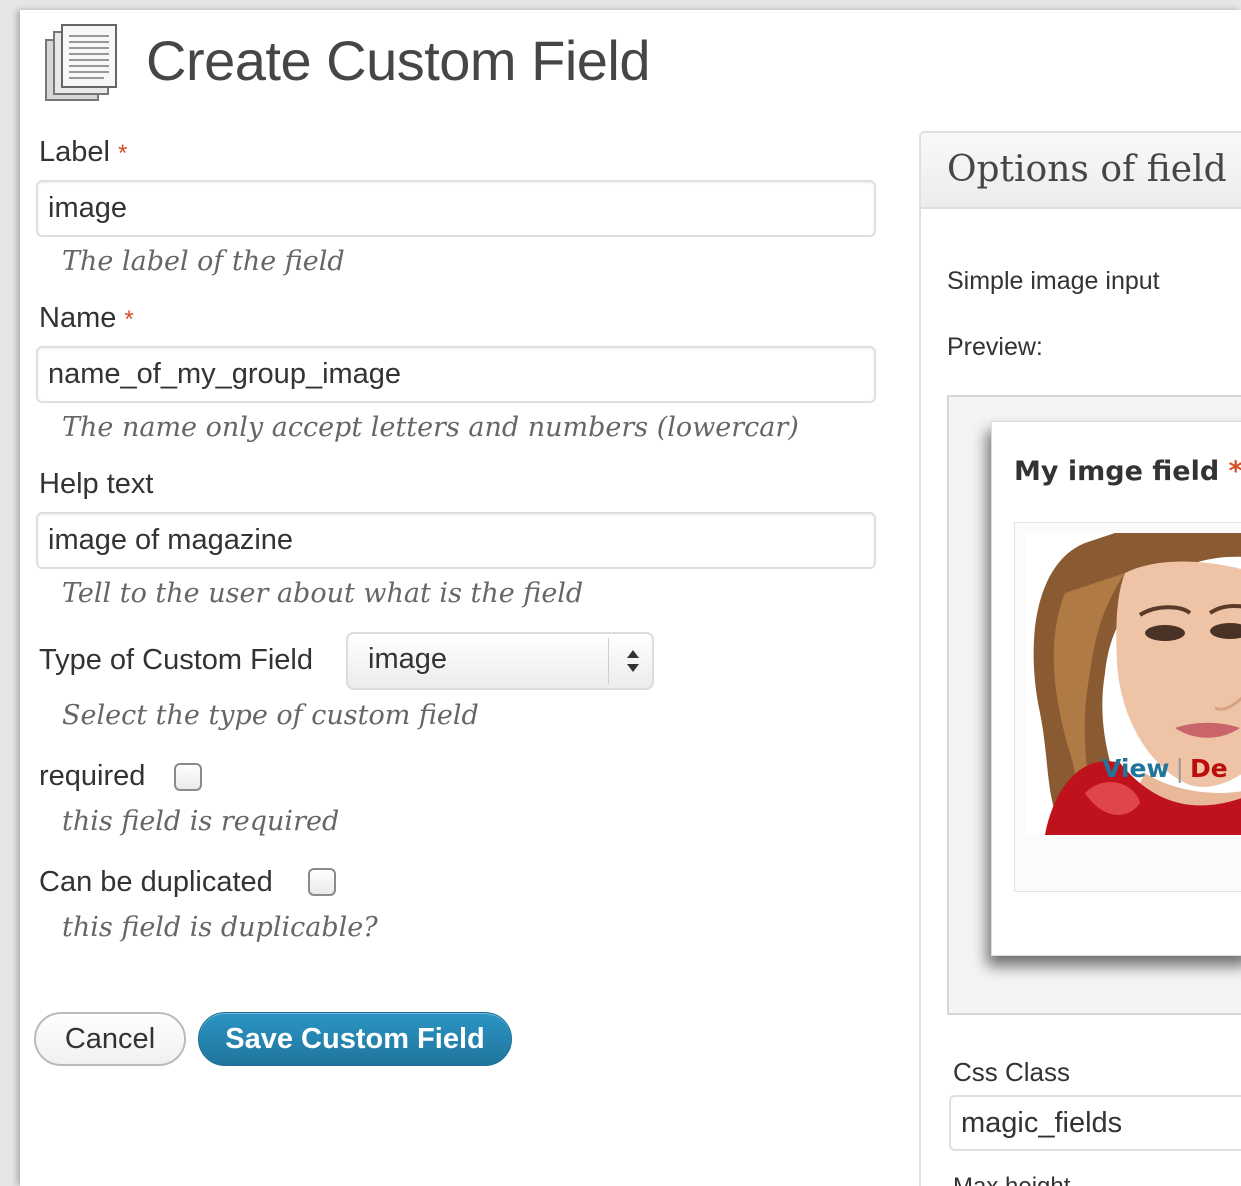  What do you see at coordinates (355, 1039) in the screenshot?
I see `save-custom-field-button: Save Custom Field` at bounding box center [355, 1039].